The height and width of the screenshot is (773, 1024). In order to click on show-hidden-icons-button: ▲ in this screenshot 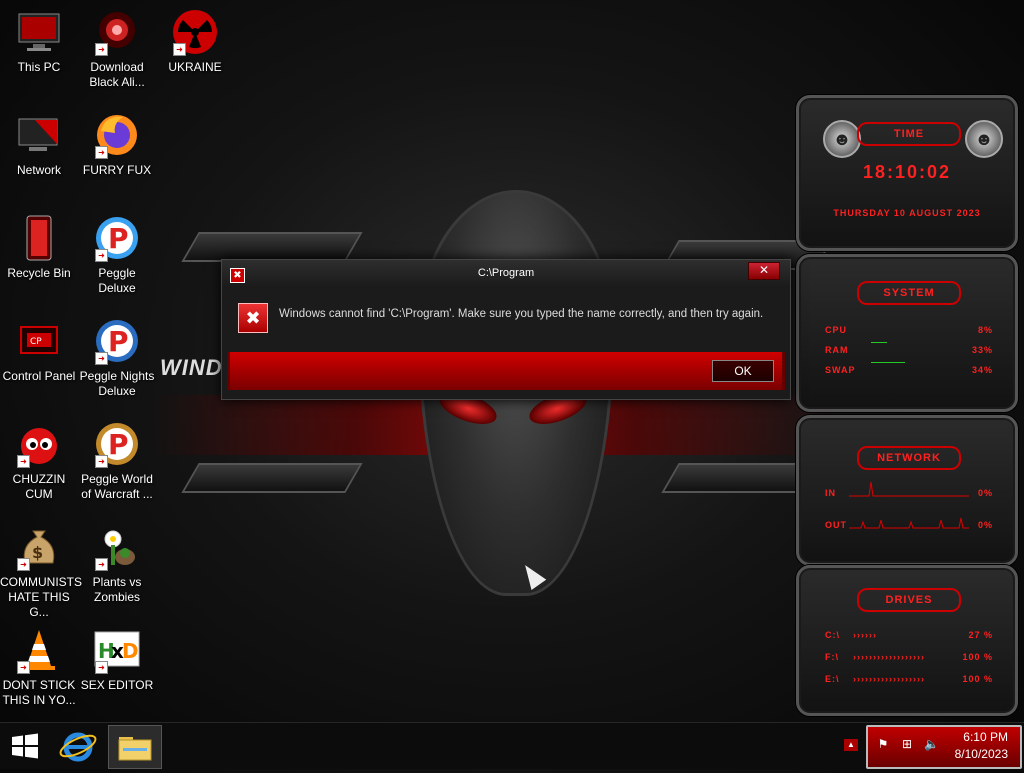, I will do `click(851, 745)`.